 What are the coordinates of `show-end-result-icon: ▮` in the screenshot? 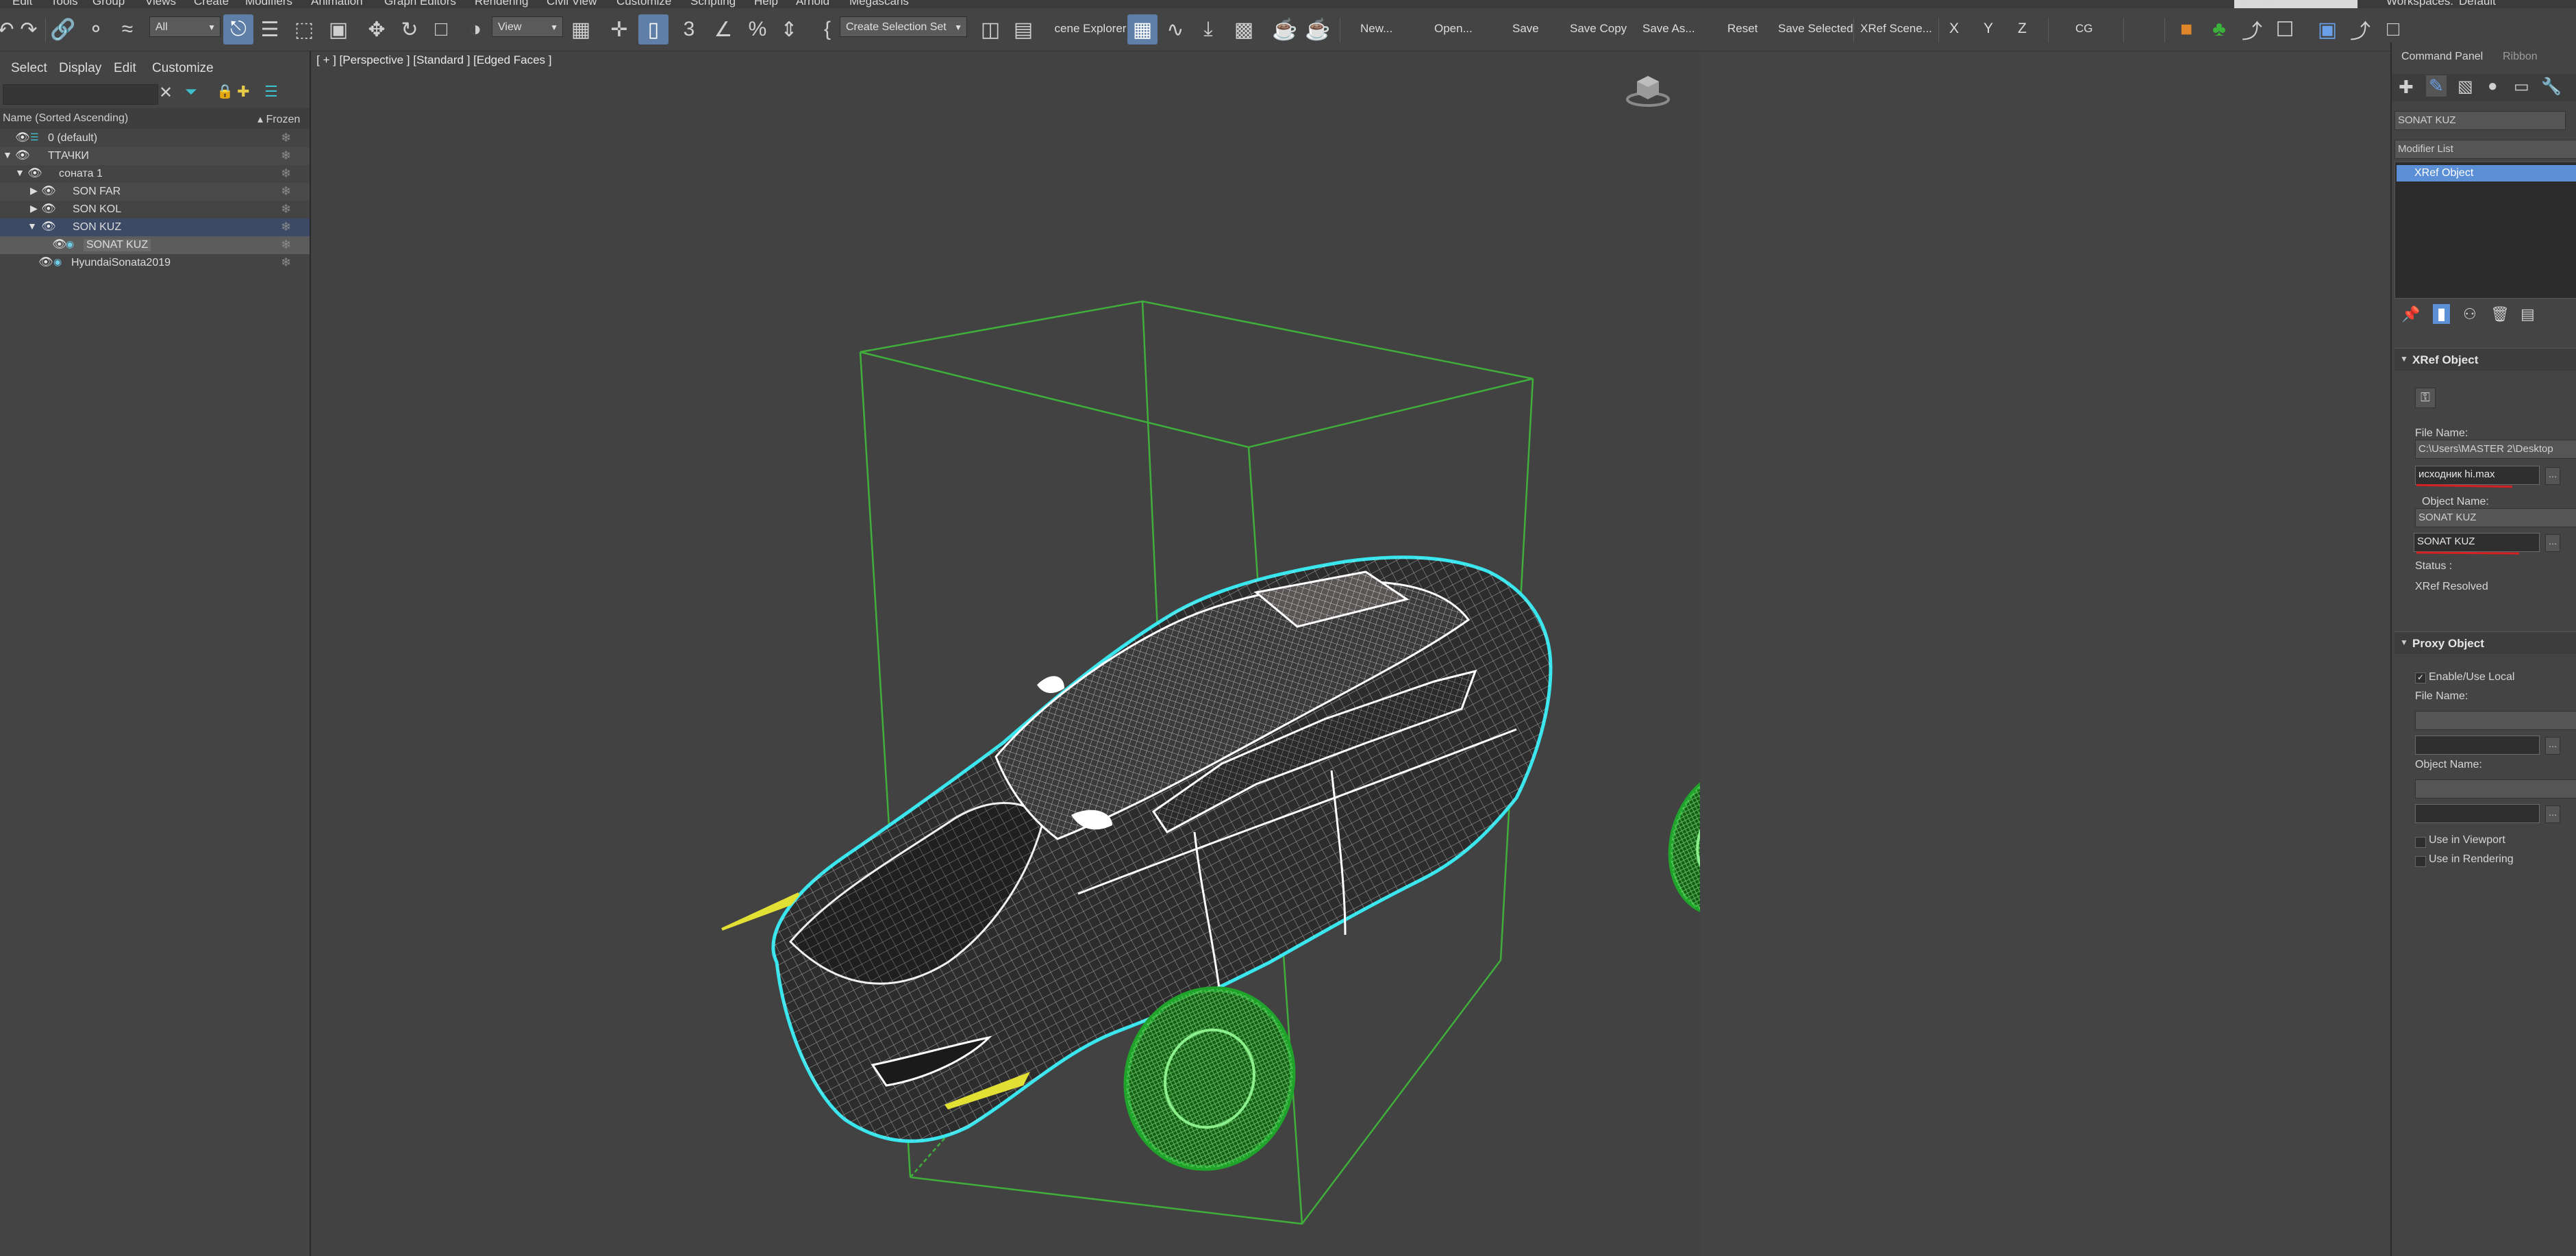 It's located at (2442, 314).